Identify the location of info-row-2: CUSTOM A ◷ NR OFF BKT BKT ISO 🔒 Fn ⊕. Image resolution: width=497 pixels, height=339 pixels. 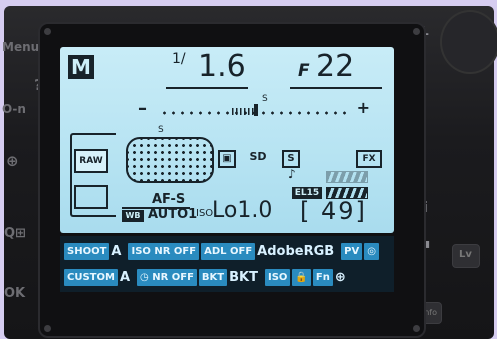
(208, 277).